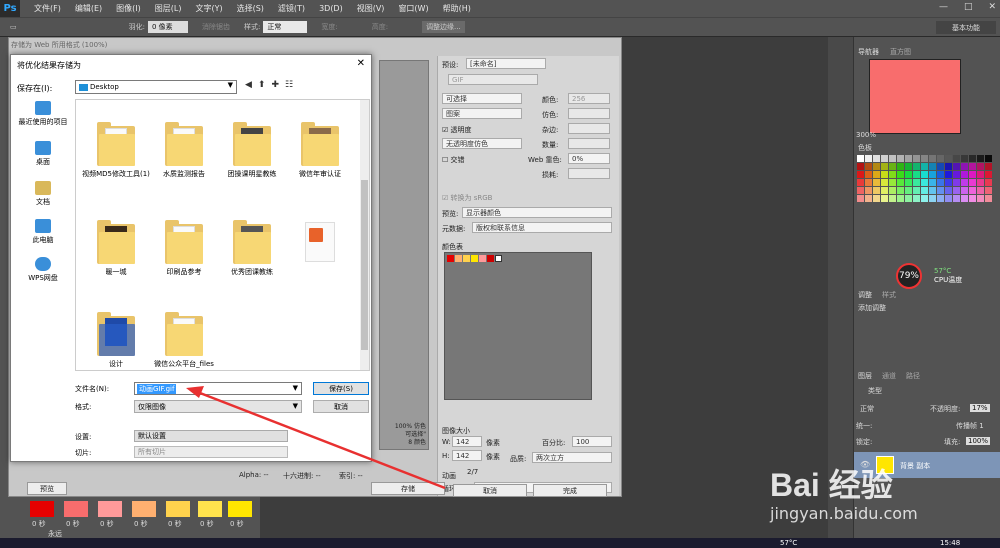  Describe the element at coordinates (913, 376) in the screenshot. I see `tab-paths: 路径` at that location.